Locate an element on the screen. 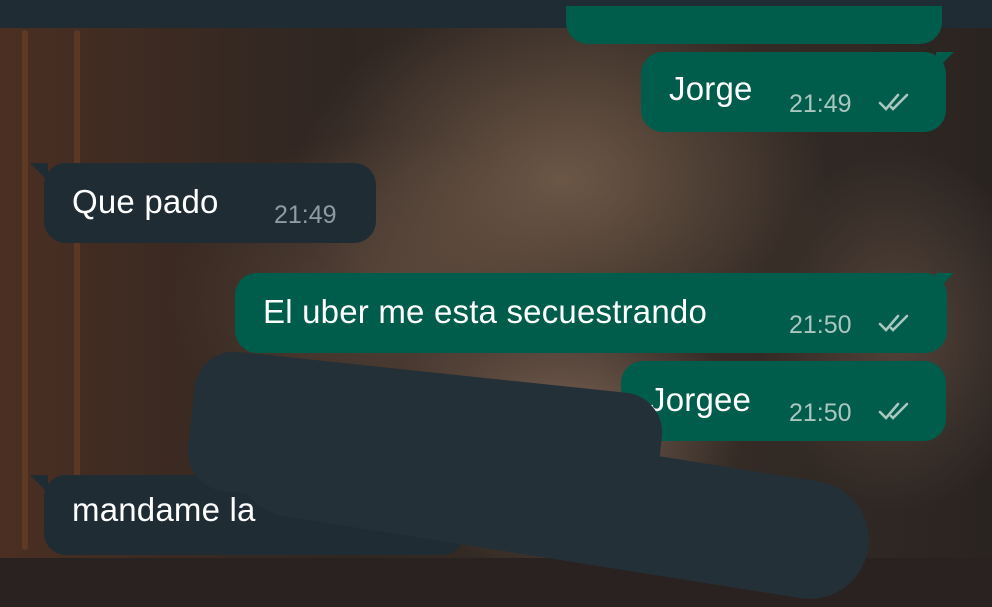  message-text: El uber me esta secuestrando is located at coordinates (485, 311).